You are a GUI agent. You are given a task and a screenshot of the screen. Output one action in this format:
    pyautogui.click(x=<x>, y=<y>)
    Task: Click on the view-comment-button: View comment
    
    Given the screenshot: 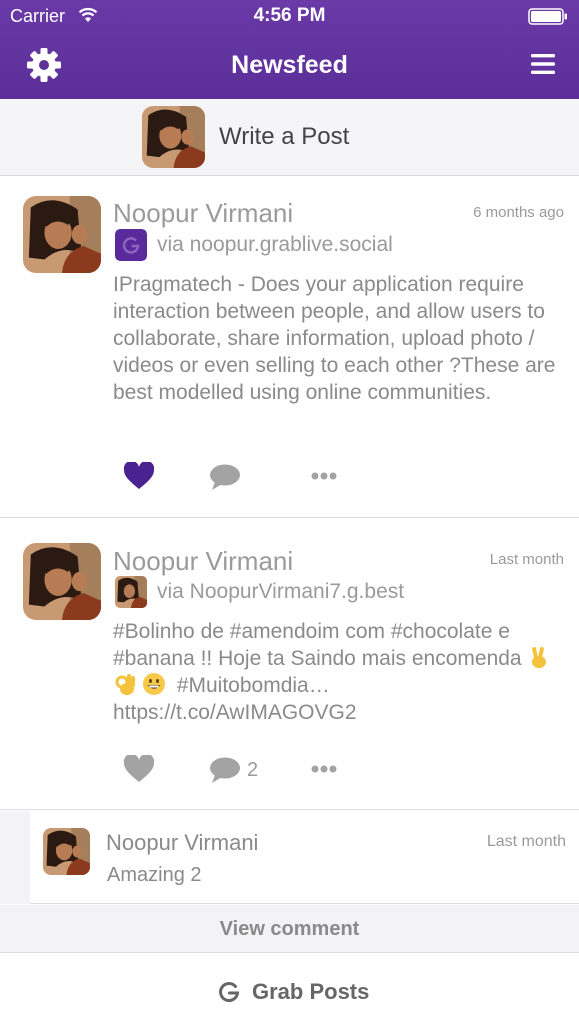 What is the action you would take?
    pyautogui.click(x=289, y=929)
    